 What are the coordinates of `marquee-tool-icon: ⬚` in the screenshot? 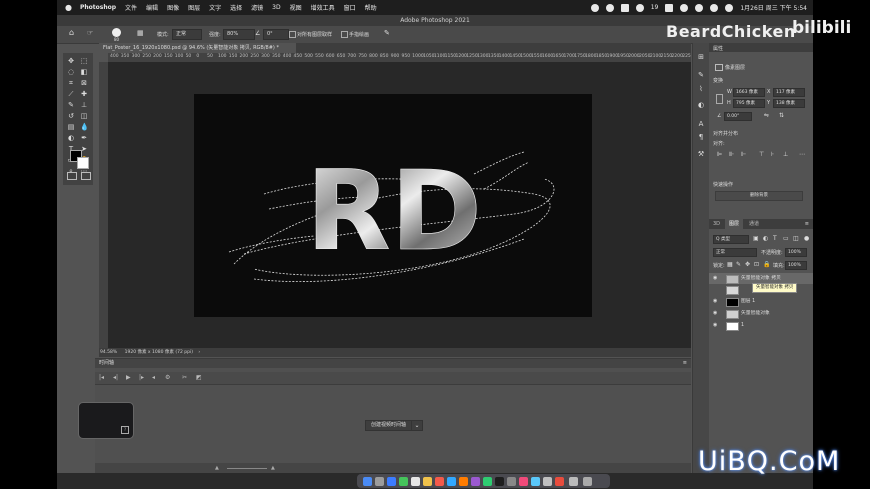 It's located at (84, 61).